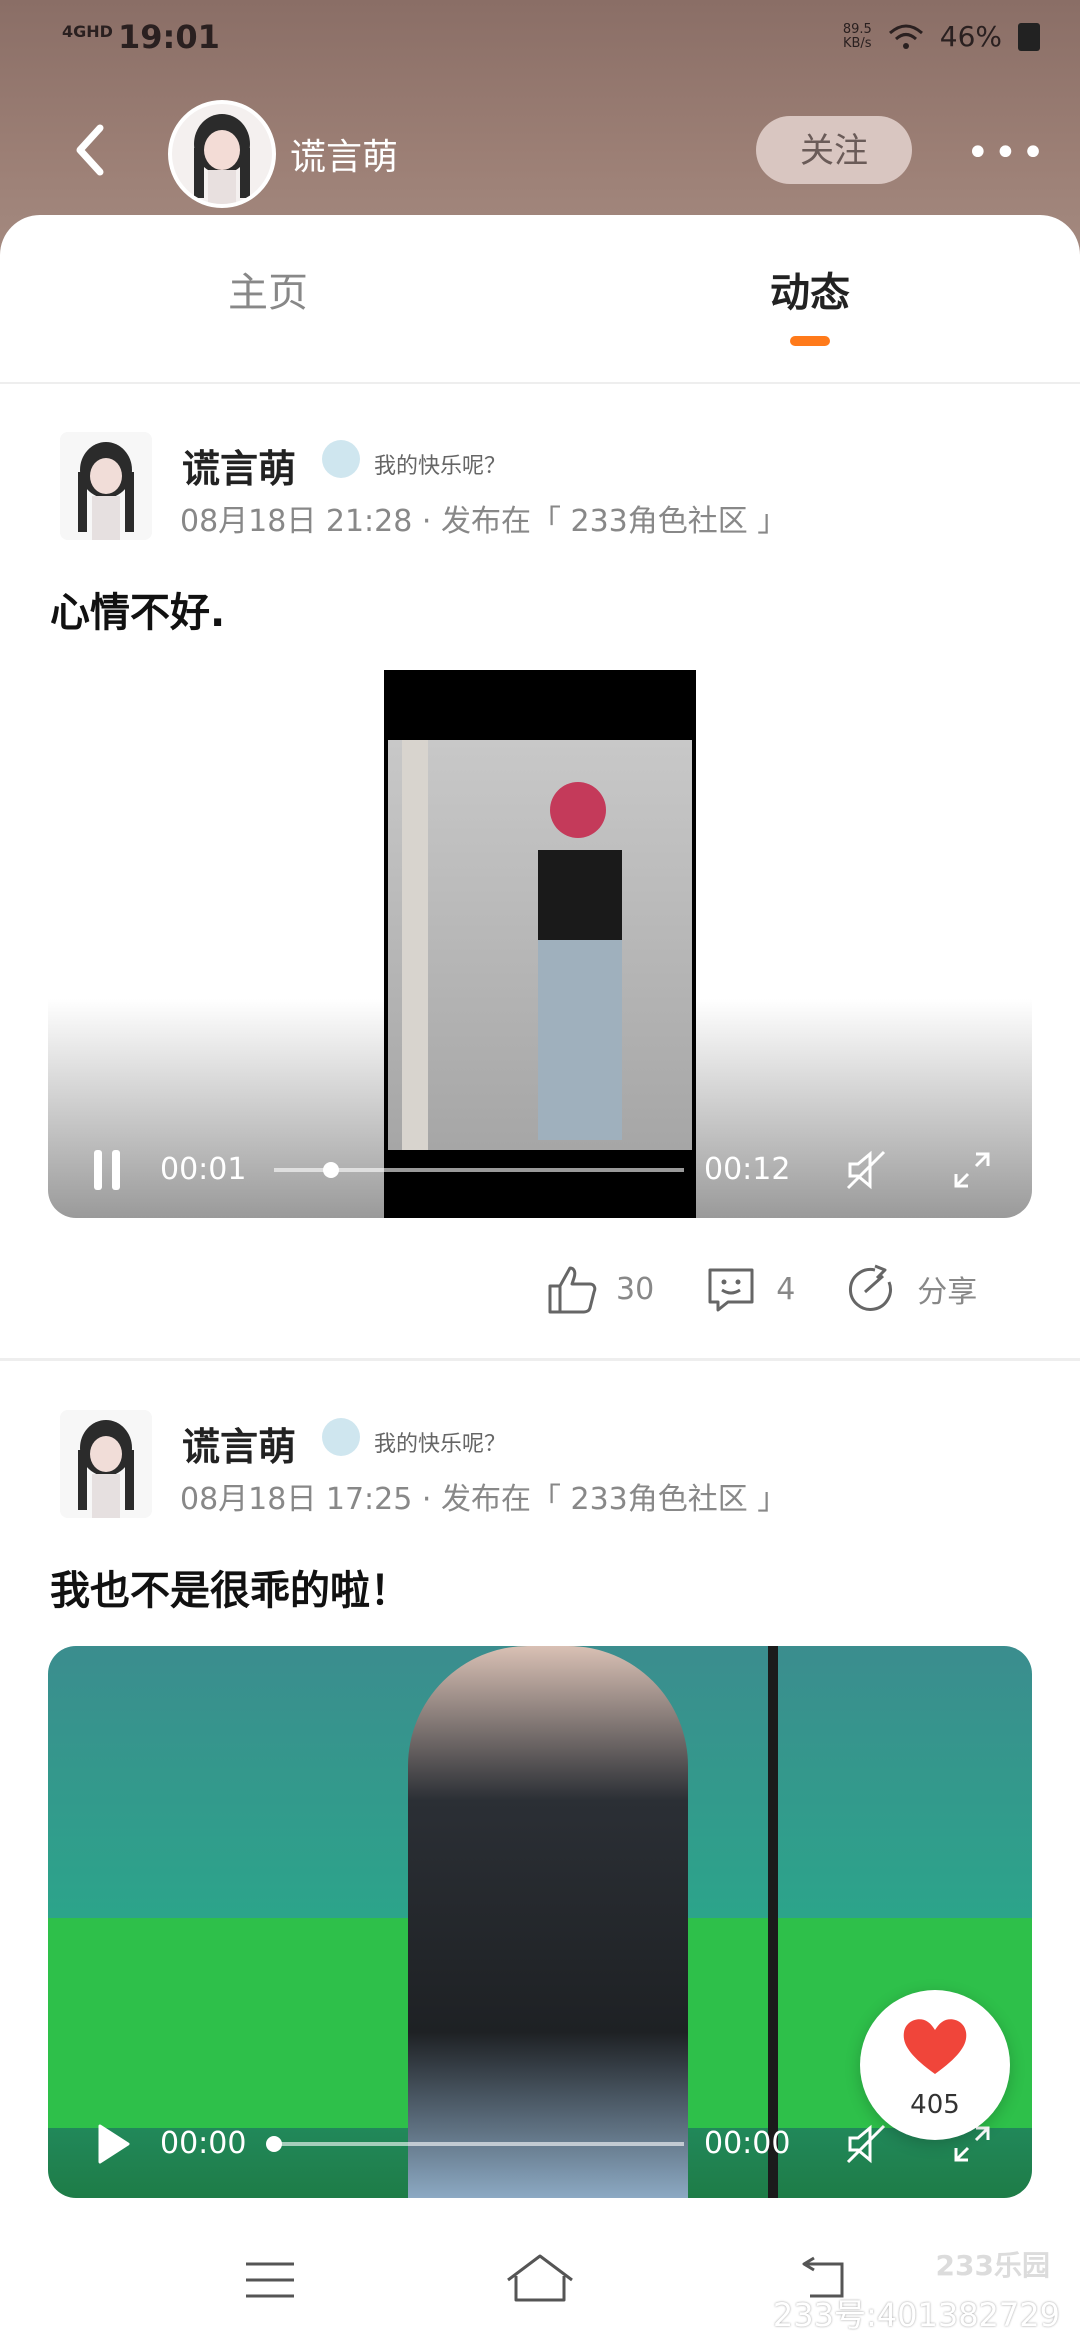 This screenshot has height=2340, width=1080. What do you see at coordinates (970, 36) in the screenshot?
I see `battery-percent: 46%` at bounding box center [970, 36].